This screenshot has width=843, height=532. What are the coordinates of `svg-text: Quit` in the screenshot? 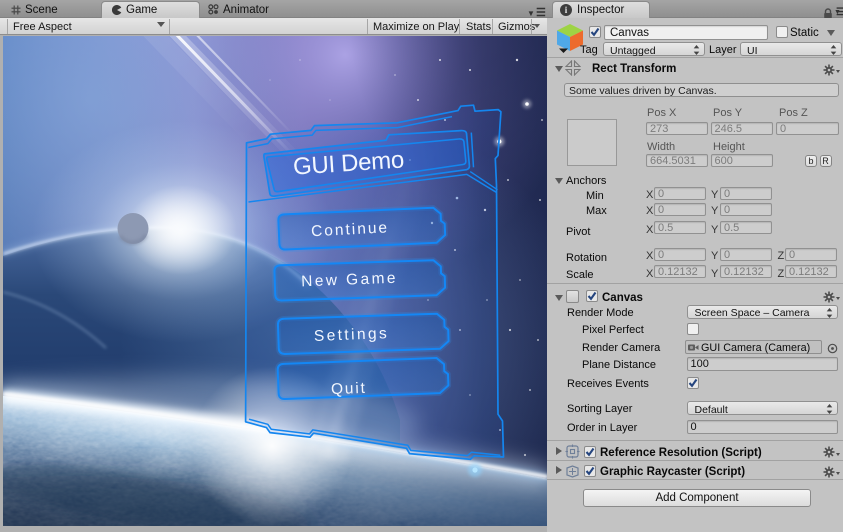 It's located at (349, 389).